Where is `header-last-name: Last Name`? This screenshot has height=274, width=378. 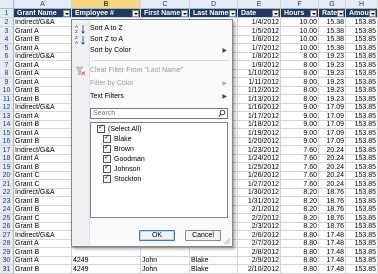
header-last-name: Last Name is located at coordinates (214, 13).